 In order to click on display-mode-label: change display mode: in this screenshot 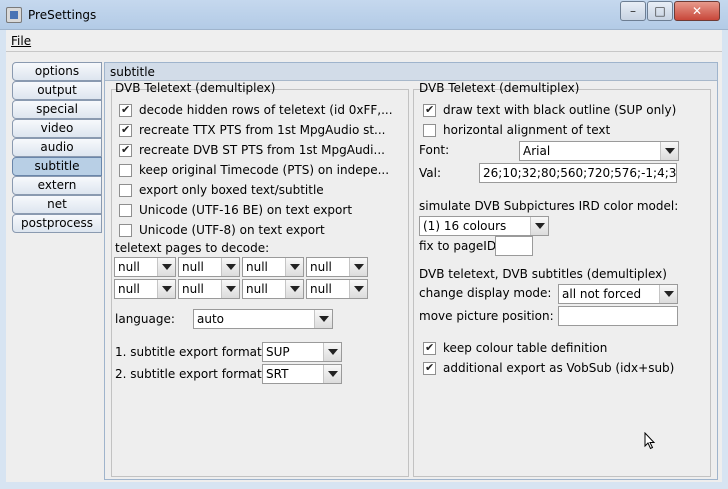, I will do `click(485, 293)`.